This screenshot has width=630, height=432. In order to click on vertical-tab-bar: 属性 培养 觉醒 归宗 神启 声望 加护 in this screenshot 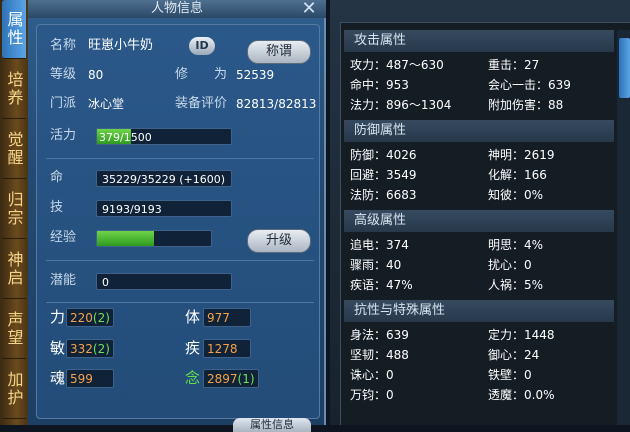, I will do `click(14, 212)`.